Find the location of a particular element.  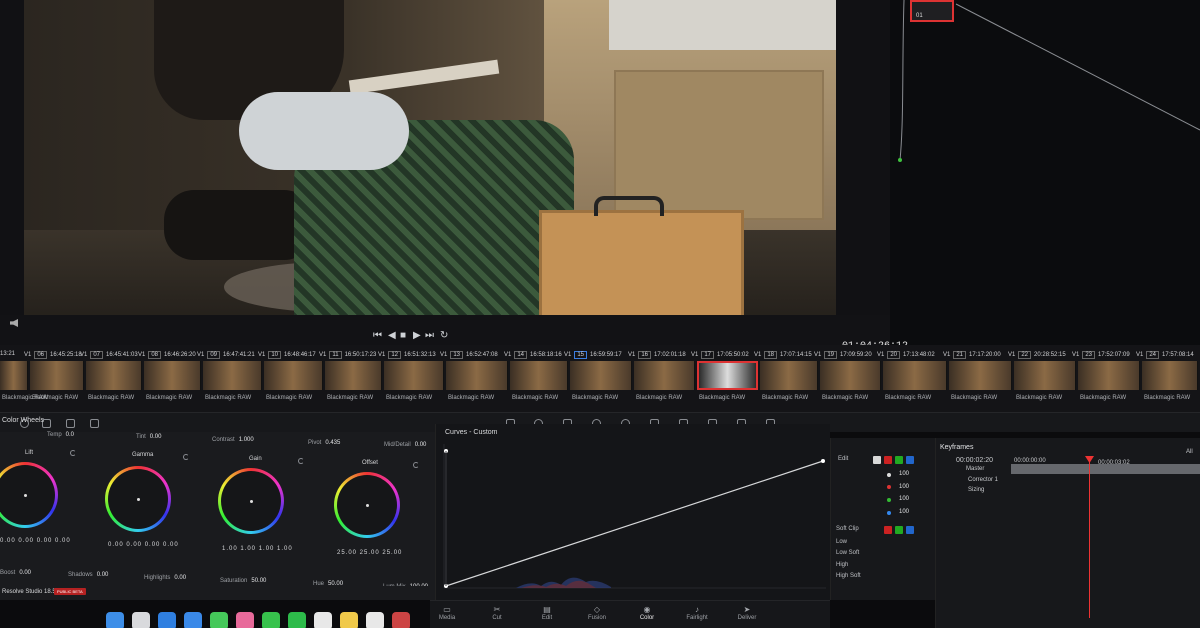

play-icon: ▶ is located at coordinates (417, 335).